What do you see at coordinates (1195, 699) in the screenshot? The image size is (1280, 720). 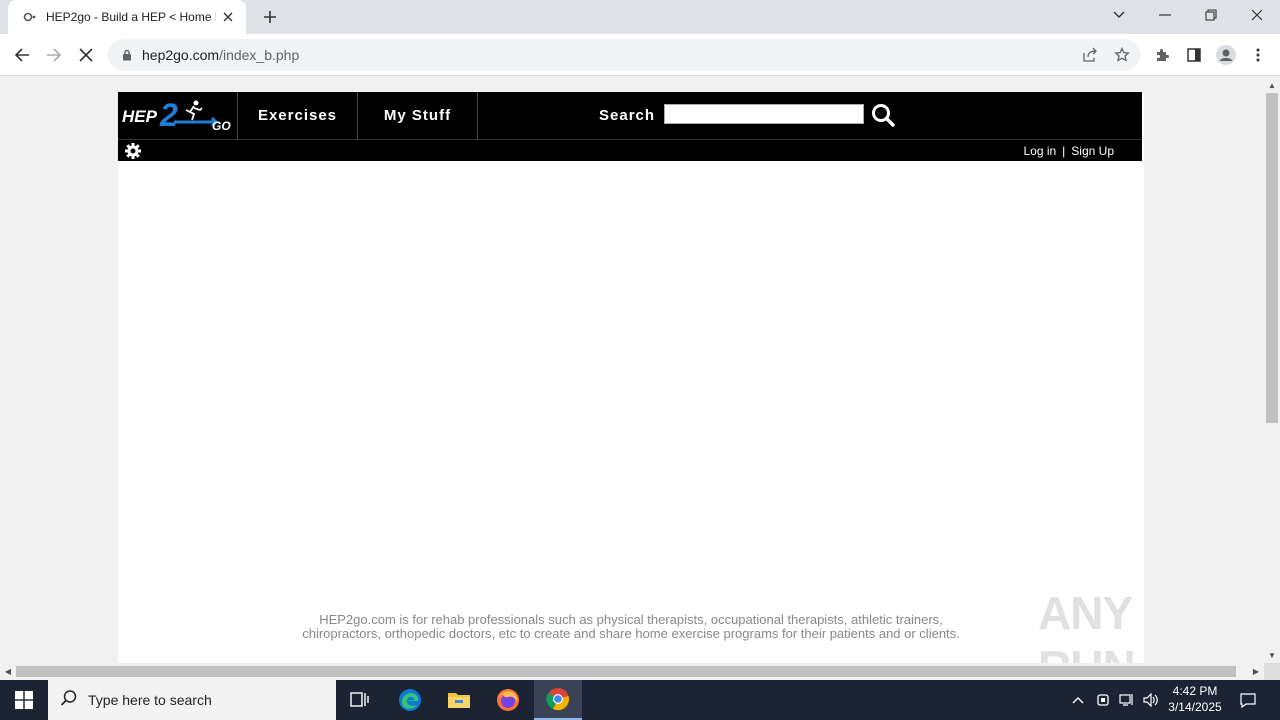 I see `taskbar-clock: 4:42 PM 3/14/2025` at bounding box center [1195, 699].